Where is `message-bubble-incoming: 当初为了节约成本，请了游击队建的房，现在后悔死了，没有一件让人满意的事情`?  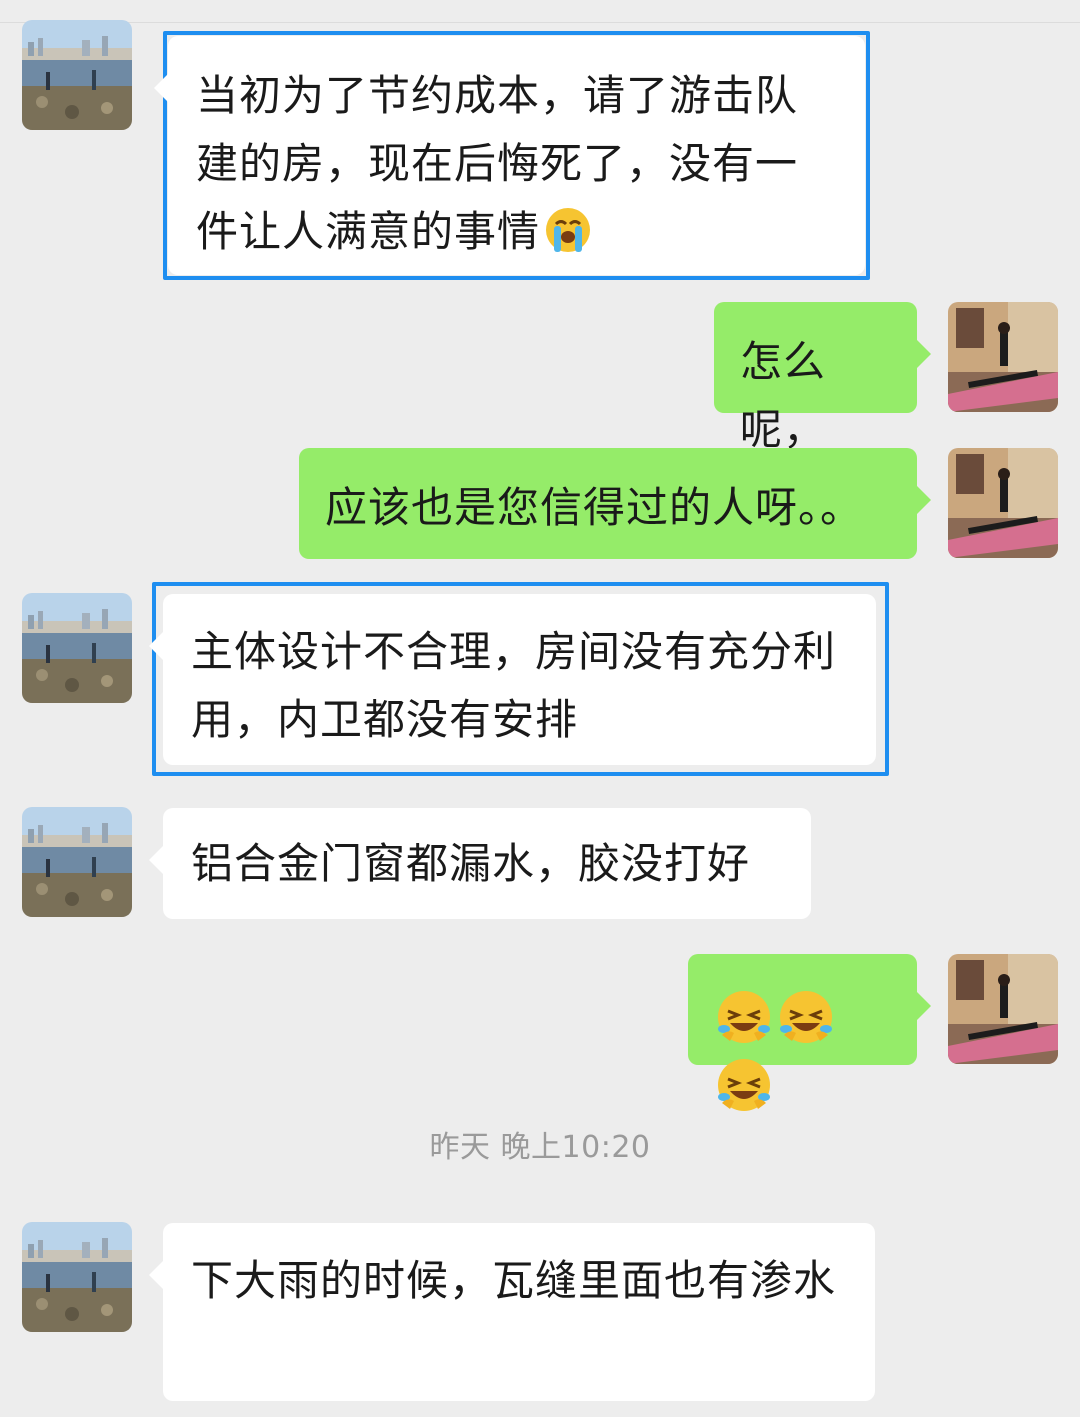 message-bubble-incoming: 当初为了节约成本，请了游击队建的房，现在后悔死了，没有一件让人满意的事情 is located at coordinates (509, 155).